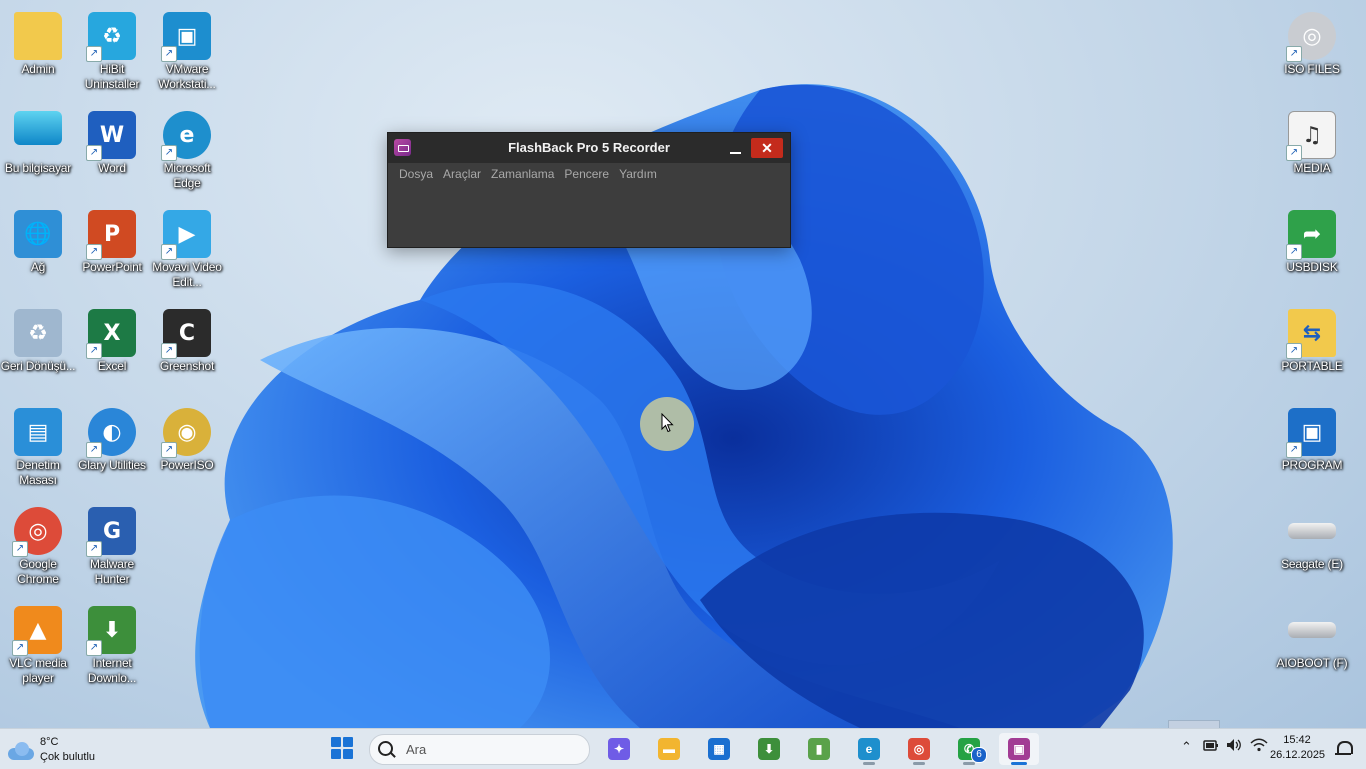  What do you see at coordinates (111, 433) in the screenshot?
I see `glary-icon: ◐ ↗` at bounding box center [111, 433].